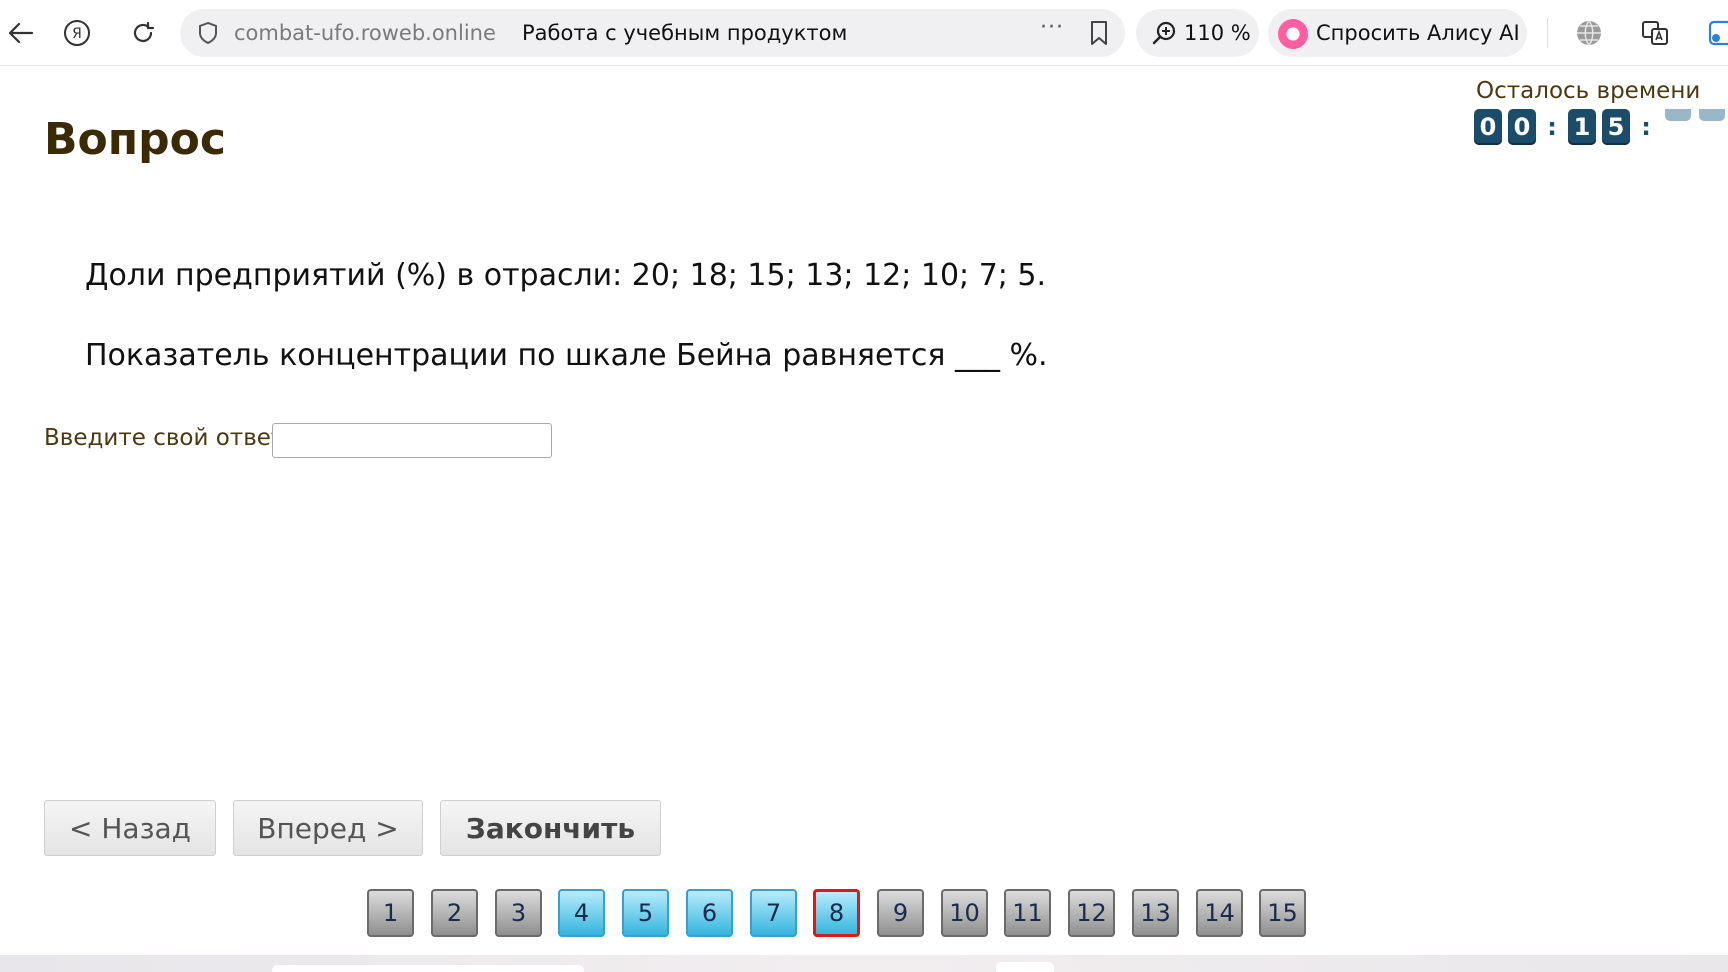 The width and height of the screenshot is (1728, 972). I want to click on pager-item: 7, so click(773, 913).